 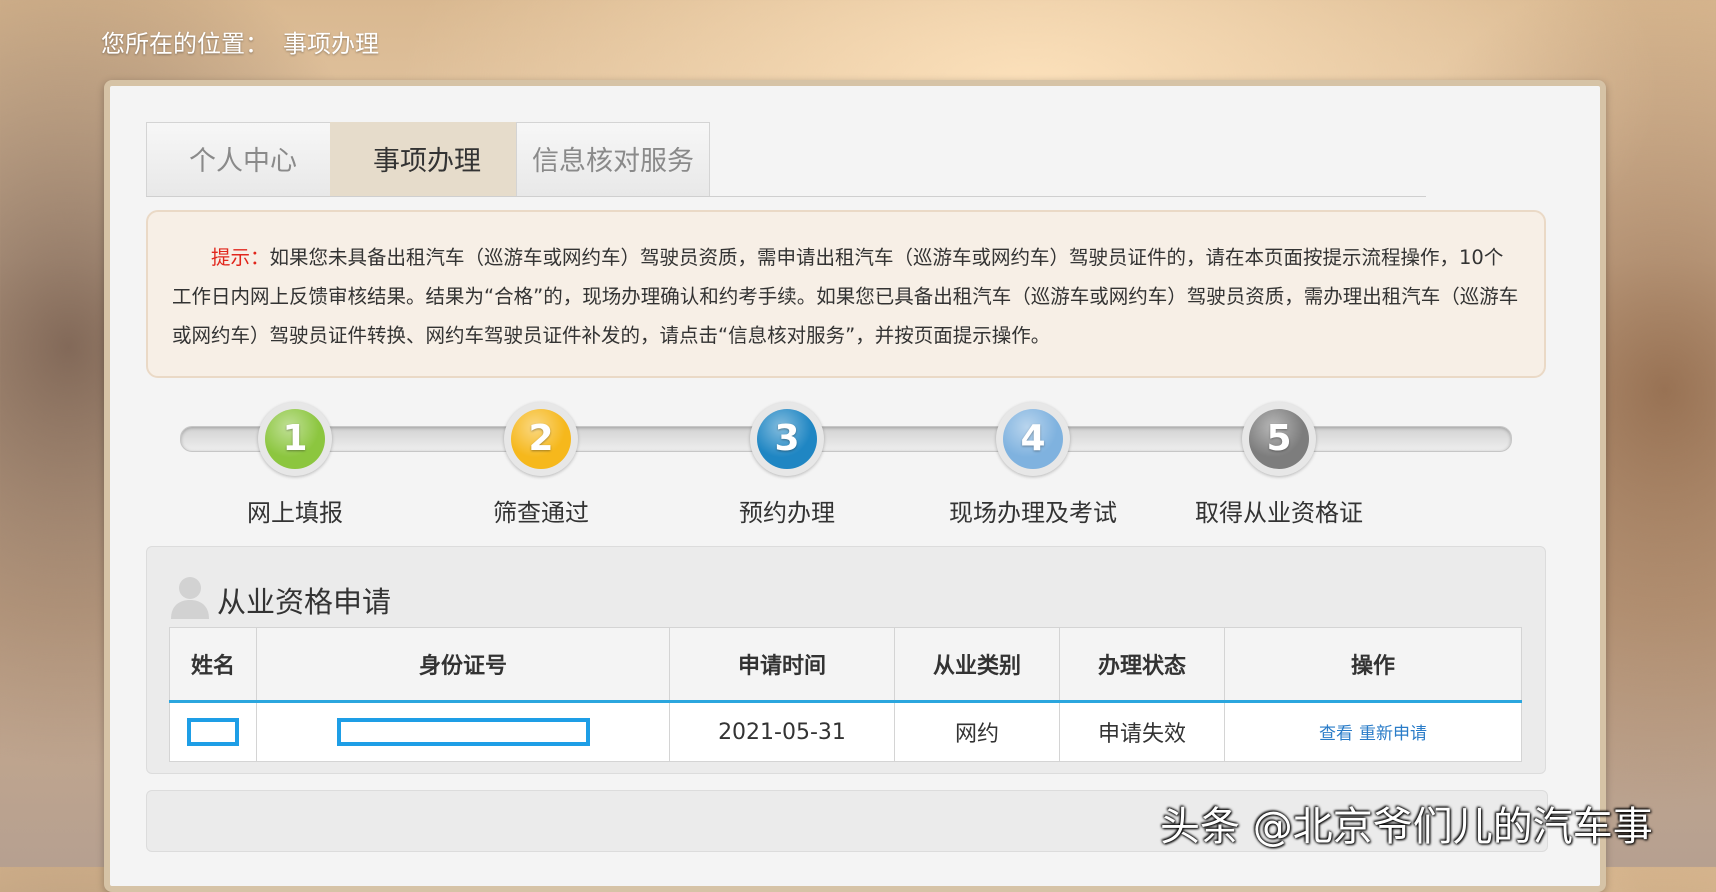 I want to click on id-redaction-box, so click(x=463, y=732).